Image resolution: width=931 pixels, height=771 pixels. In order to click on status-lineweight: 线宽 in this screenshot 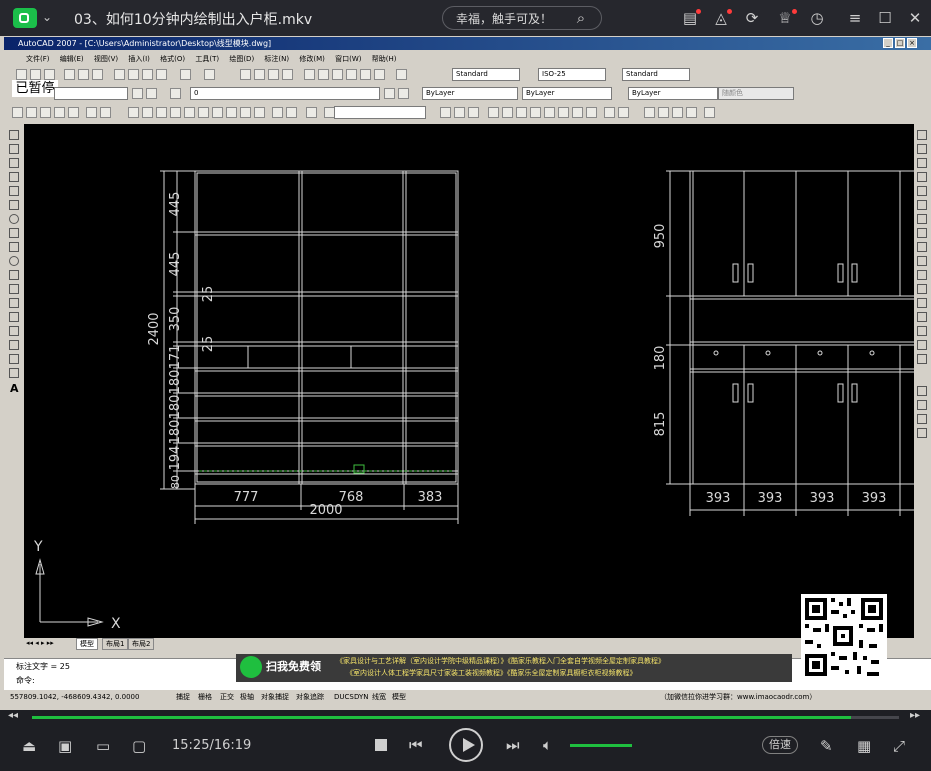, I will do `click(379, 697)`.